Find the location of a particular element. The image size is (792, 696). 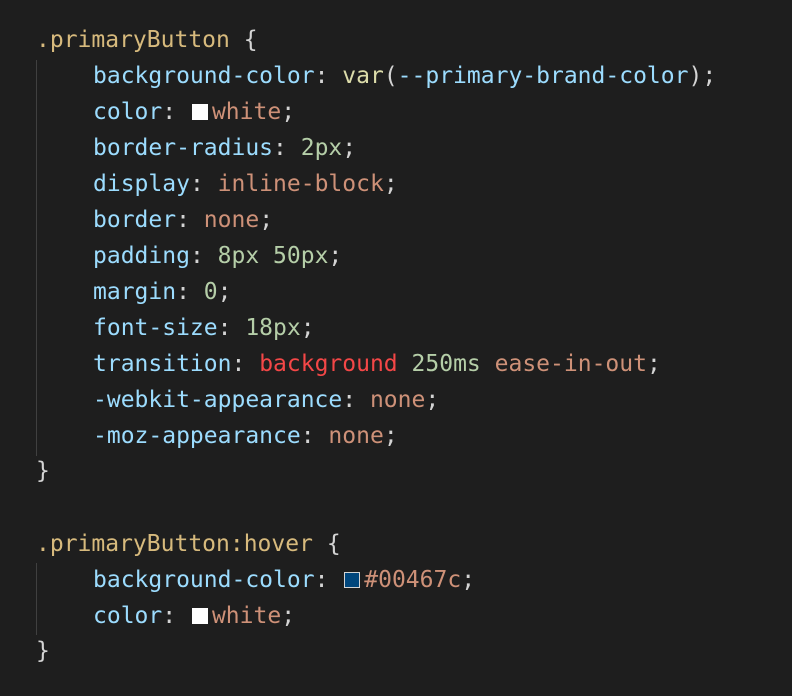

css-function: var is located at coordinates (363, 76).